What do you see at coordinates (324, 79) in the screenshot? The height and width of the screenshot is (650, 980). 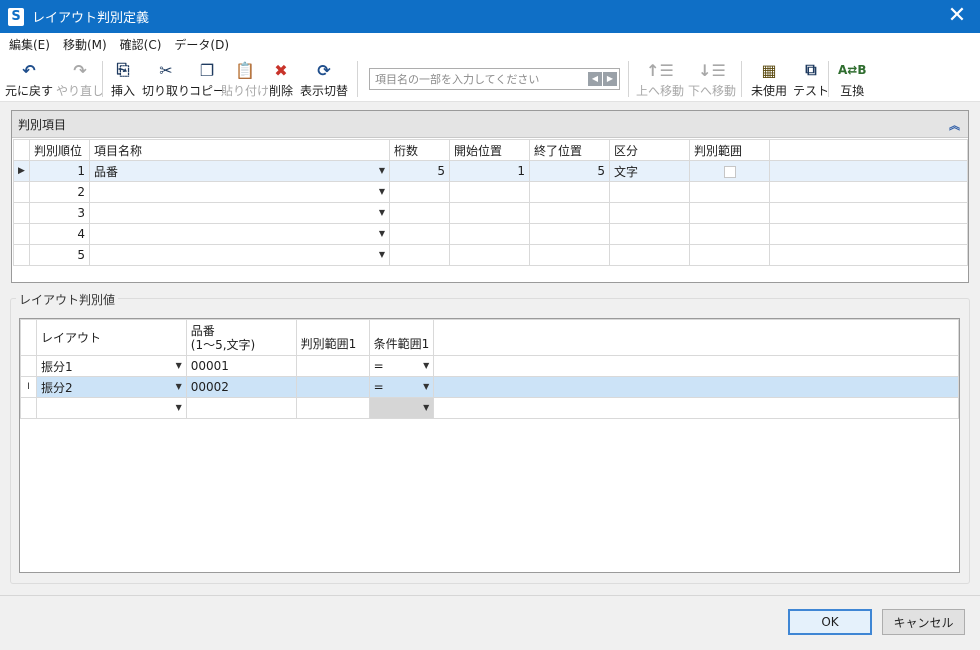 I see `toggle-display-button: ⟳ 表示切替` at bounding box center [324, 79].